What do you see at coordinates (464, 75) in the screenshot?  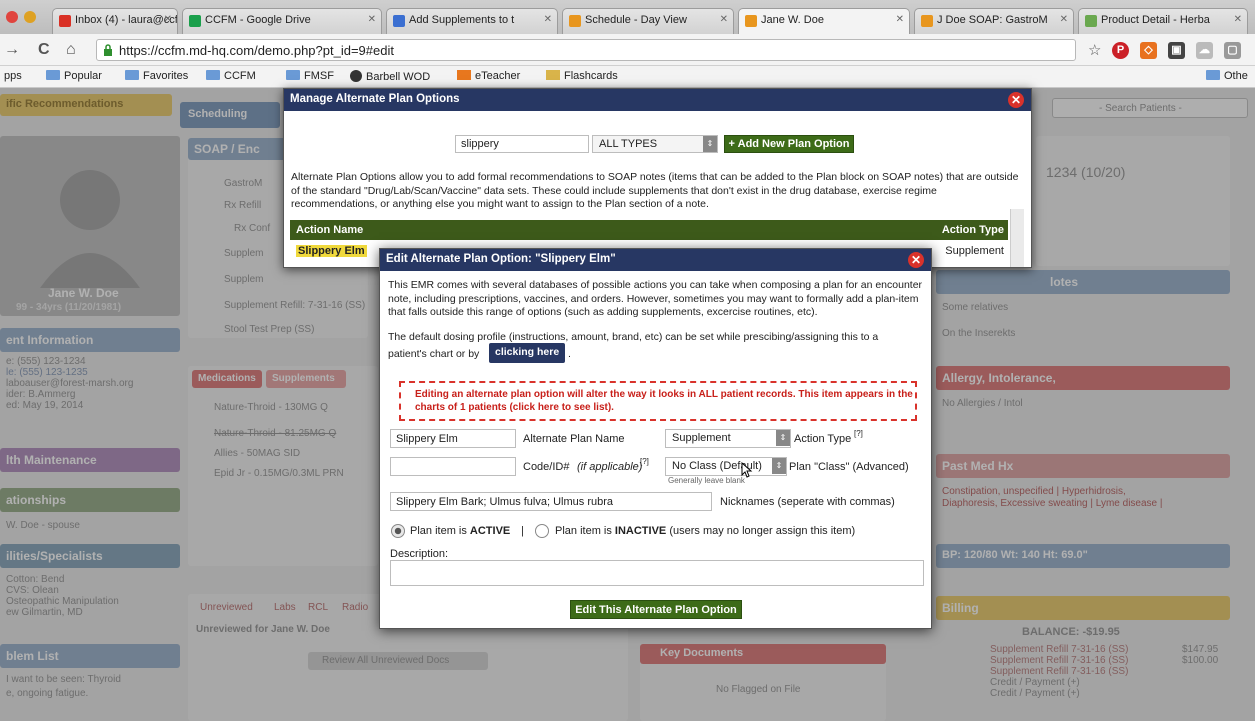 I see `eteacher-icon` at bounding box center [464, 75].